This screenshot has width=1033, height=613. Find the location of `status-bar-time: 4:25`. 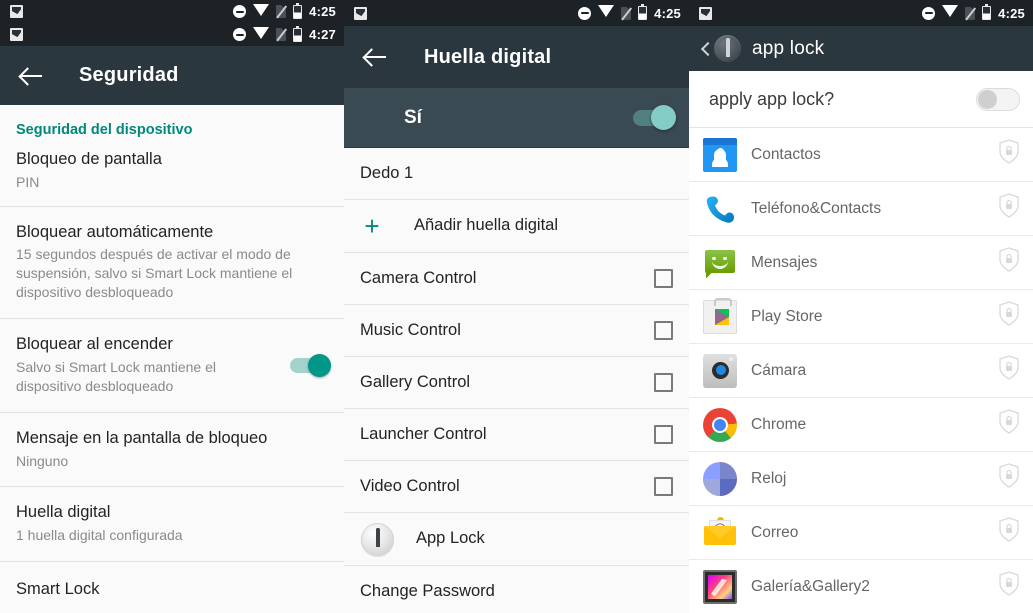

status-bar-time: 4:25 is located at coordinates (1011, 13).